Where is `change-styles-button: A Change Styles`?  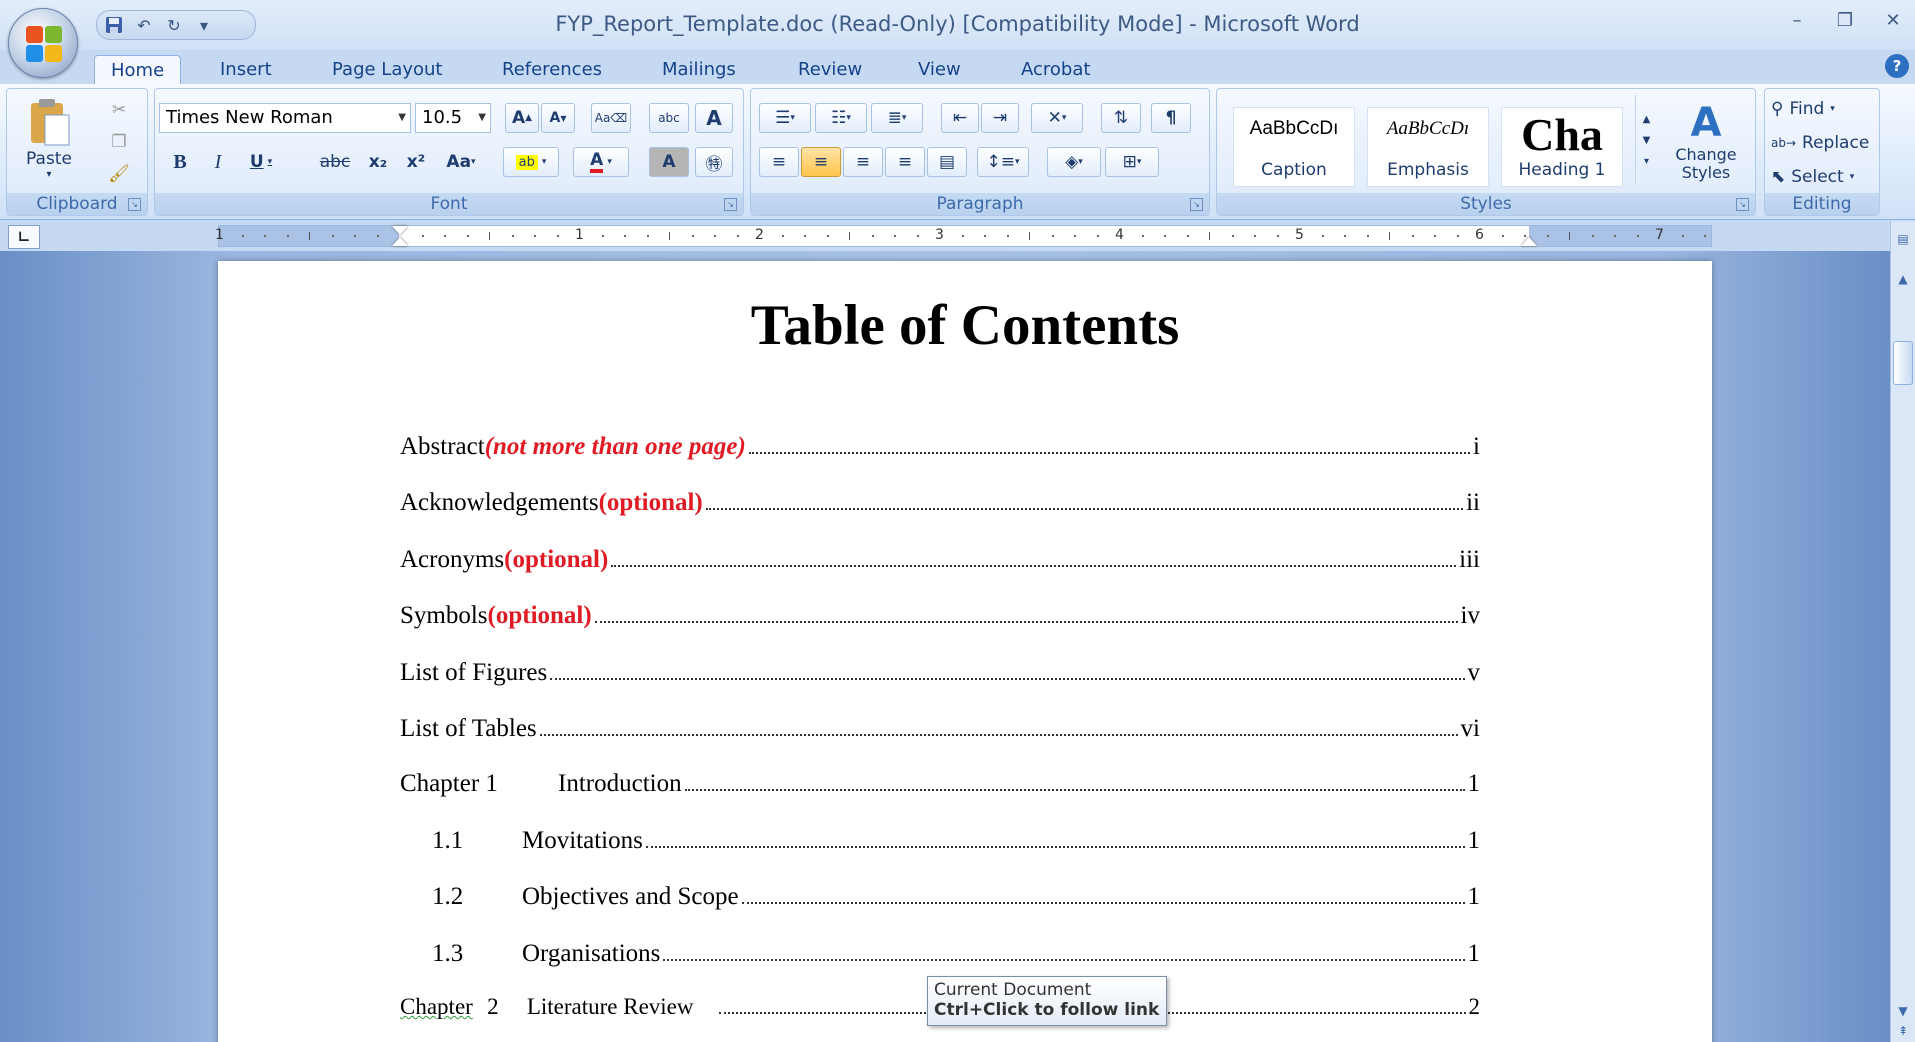
change-styles-button: A Change Styles is located at coordinates (1706, 141).